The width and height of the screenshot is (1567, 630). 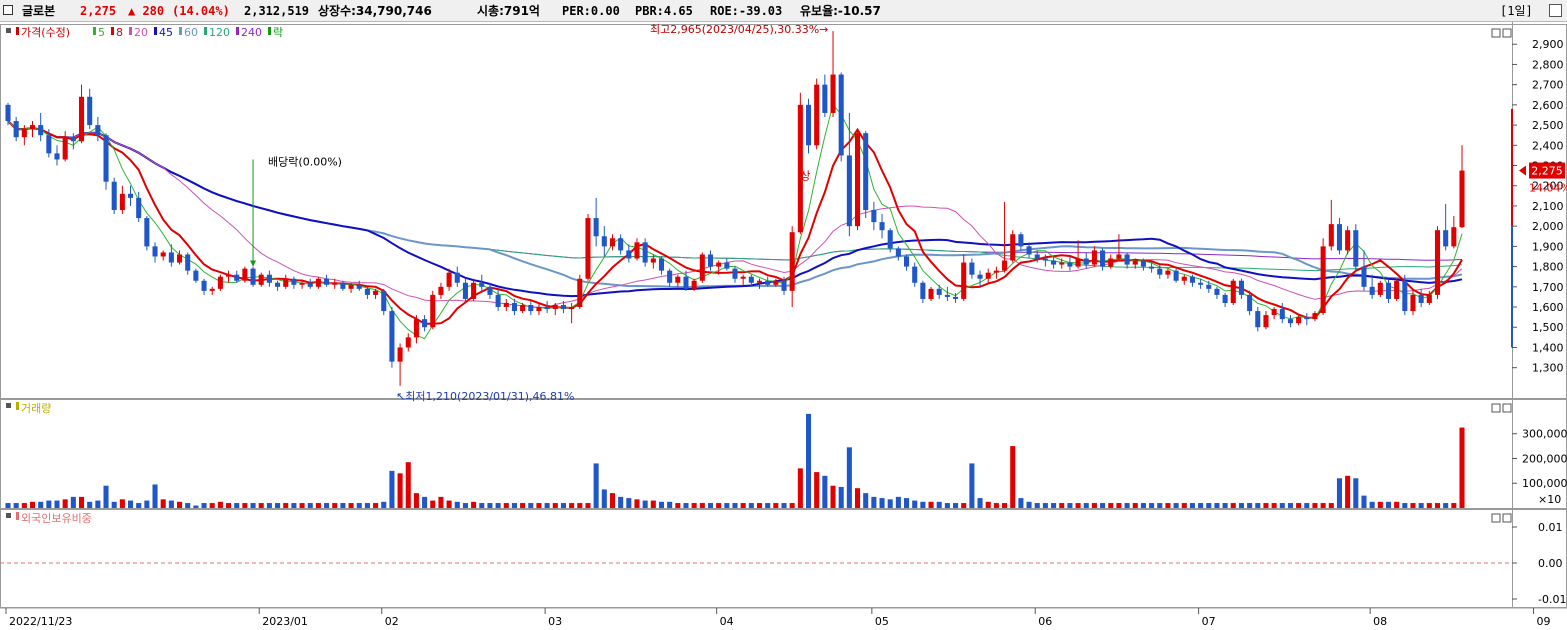 What do you see at coordinates (191, 32) in the screenshot?
I see `legend-item: 60` at bounding box center [191, 32].